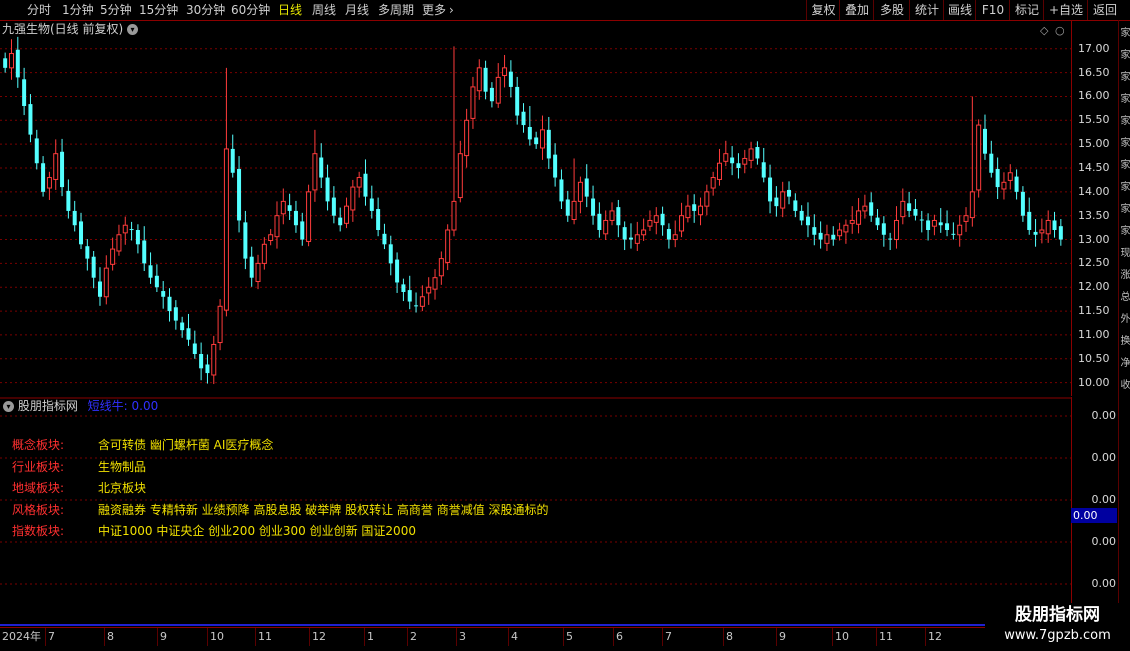 The height and width of the screenshot is (651, 1130). What do you see at coordinates (1094, 191) in the screenshot?
I see `price-tick: 14.00` at bounding box center [1094, 191].